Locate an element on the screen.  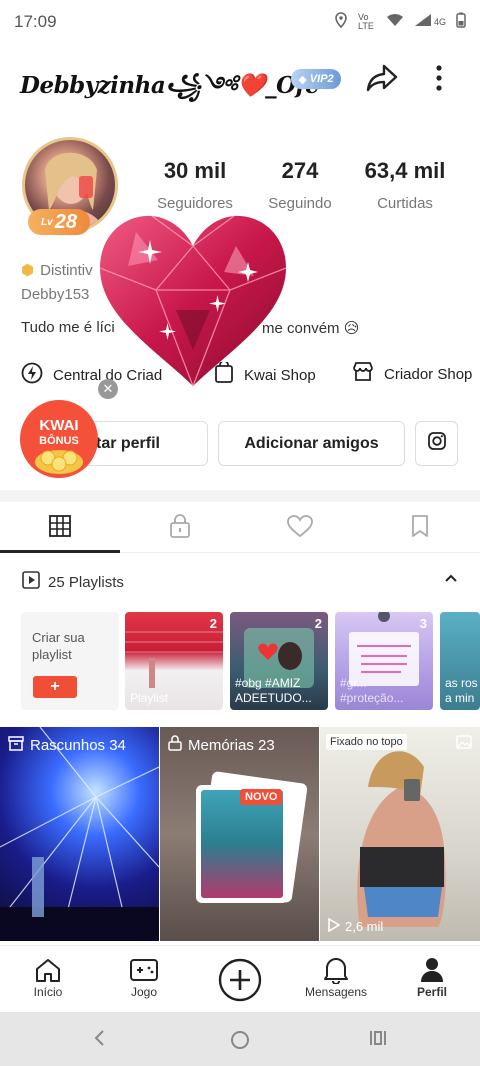
nav-label: Perfil is located at coordinates (431, 992).